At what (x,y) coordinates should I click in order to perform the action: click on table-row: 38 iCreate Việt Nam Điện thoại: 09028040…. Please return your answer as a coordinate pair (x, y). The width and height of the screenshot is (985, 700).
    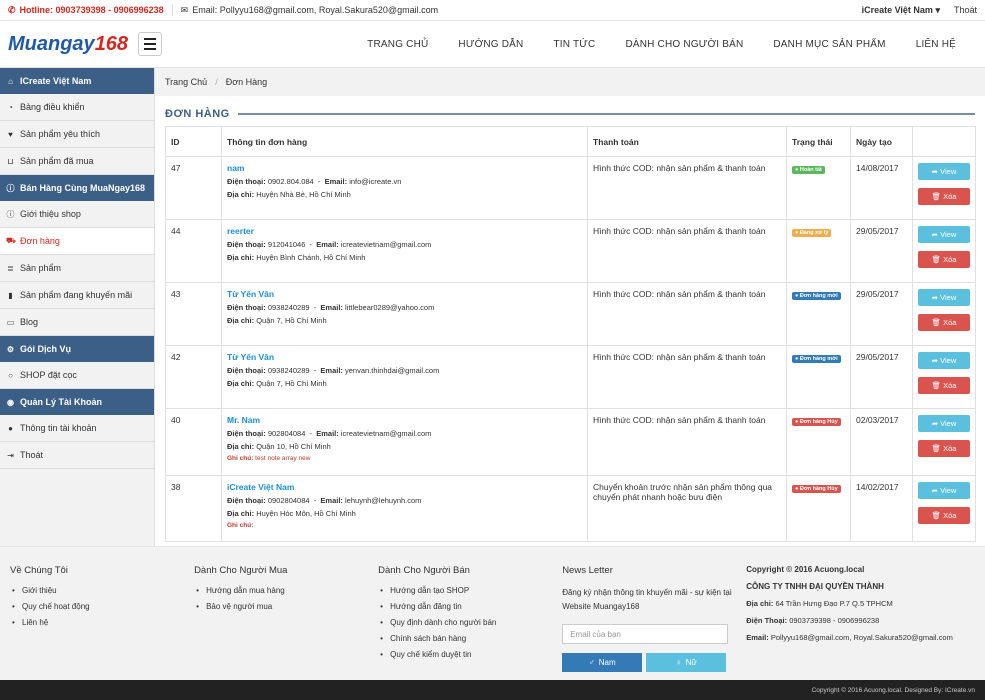
    Looking at the image, I should click on (570, 508).